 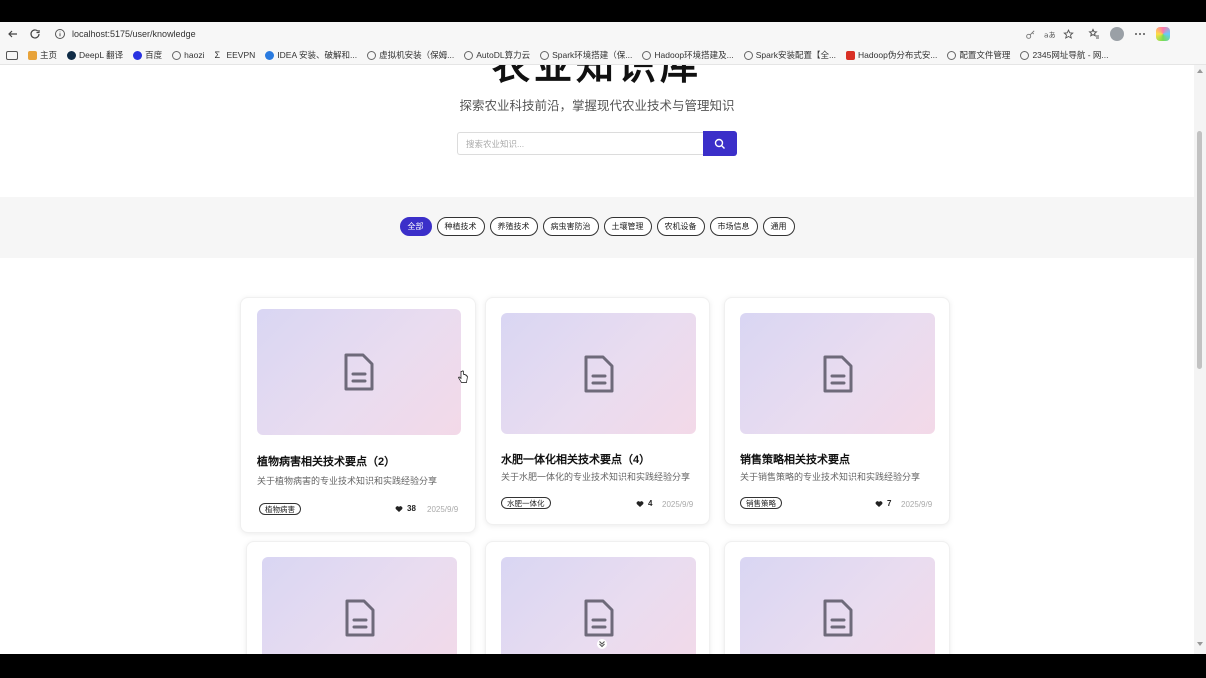 I want to click on filter-chip-pest-control: 病虫害防治, so click(x=570, y=226).